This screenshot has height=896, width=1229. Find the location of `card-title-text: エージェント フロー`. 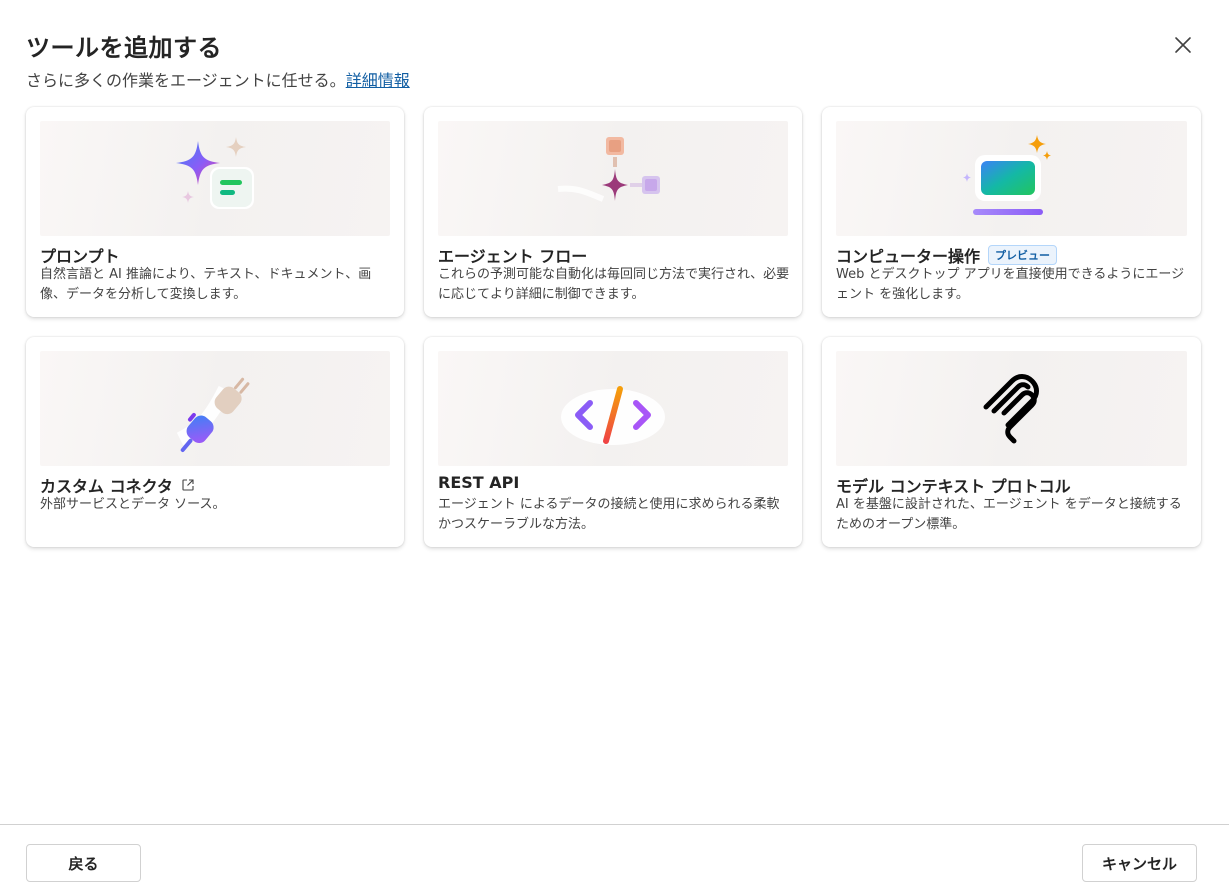

card-title-text: エージェント フロー is located at coordinates (513, 256).